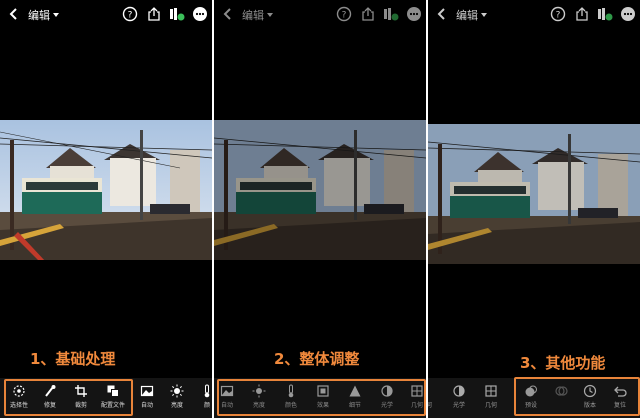 The width and height of the screenshot is (640, 418). Describe the element at coordinates (207, 391) in the screenshot. I see `thermometer-icon` at that location.